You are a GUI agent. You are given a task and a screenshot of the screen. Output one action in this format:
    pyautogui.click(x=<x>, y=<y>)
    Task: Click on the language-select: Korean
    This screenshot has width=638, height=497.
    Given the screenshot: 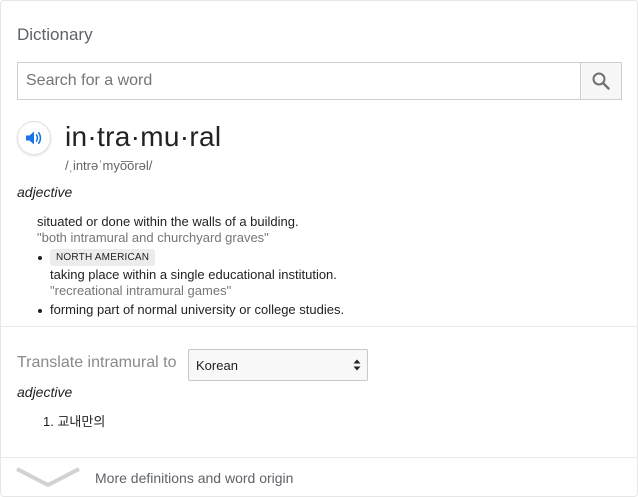 What is the action you would take?
    pyautogui.click(x=278, y=365)
    